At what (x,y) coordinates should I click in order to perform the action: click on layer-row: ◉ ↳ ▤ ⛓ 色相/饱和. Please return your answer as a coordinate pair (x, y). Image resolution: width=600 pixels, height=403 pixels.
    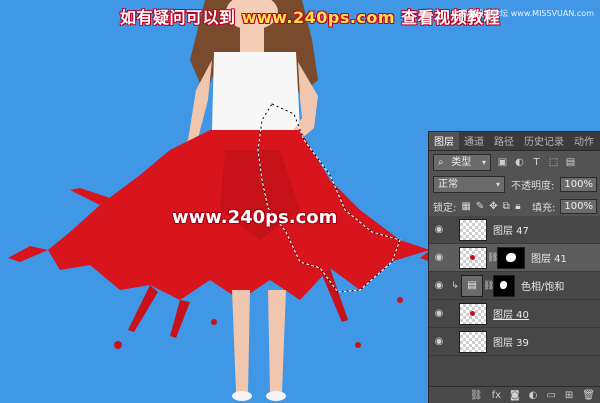
    Looking at the image, I should click on (514, 286).